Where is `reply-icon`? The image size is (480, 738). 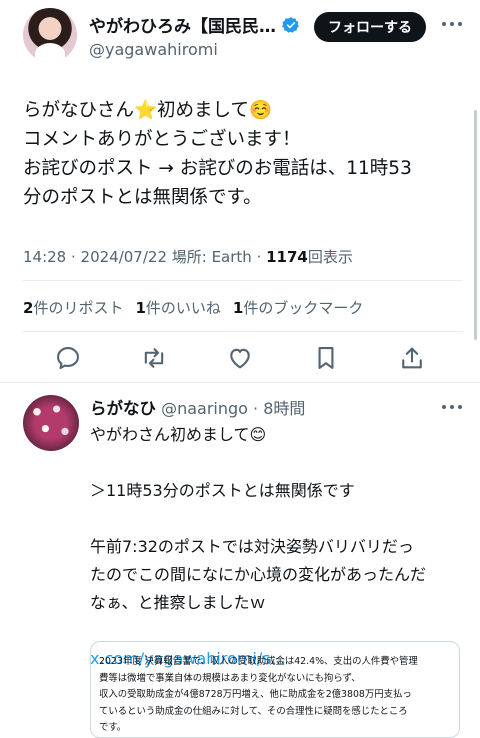 reply-icon is located at coordinates (68, 358).